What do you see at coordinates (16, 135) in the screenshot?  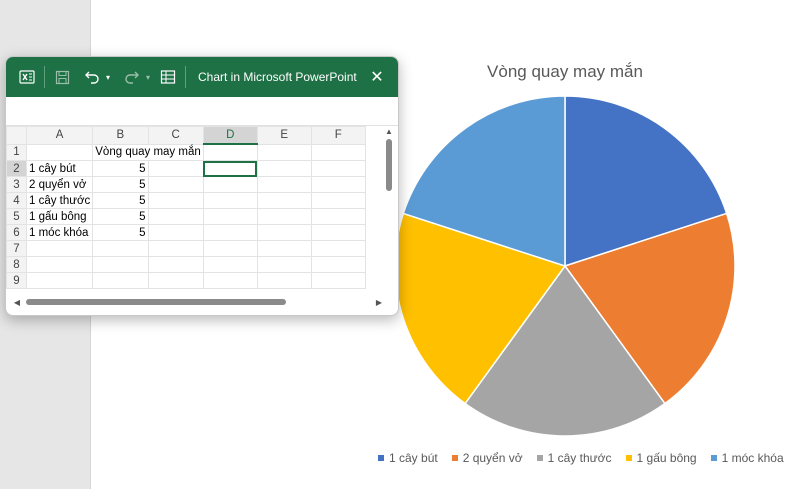 I see `select-all-corner` at bounding box center [16, 135].